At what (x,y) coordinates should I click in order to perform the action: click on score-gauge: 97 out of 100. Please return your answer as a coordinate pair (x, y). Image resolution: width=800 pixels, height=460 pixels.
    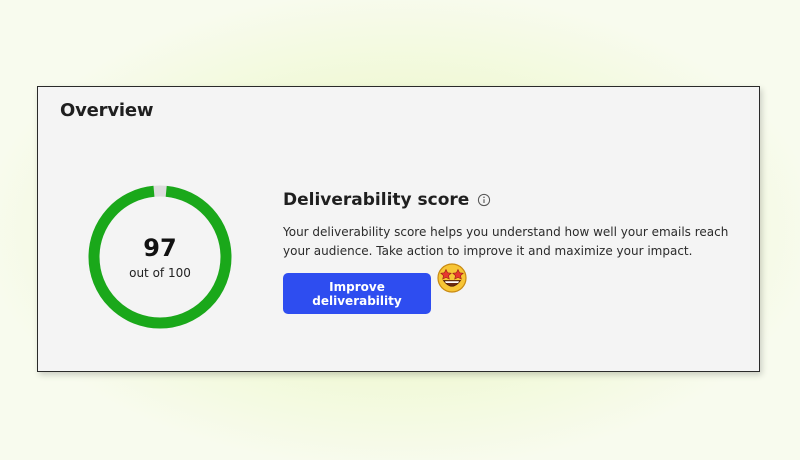
    Looking at the image, I should click on (160, 257).